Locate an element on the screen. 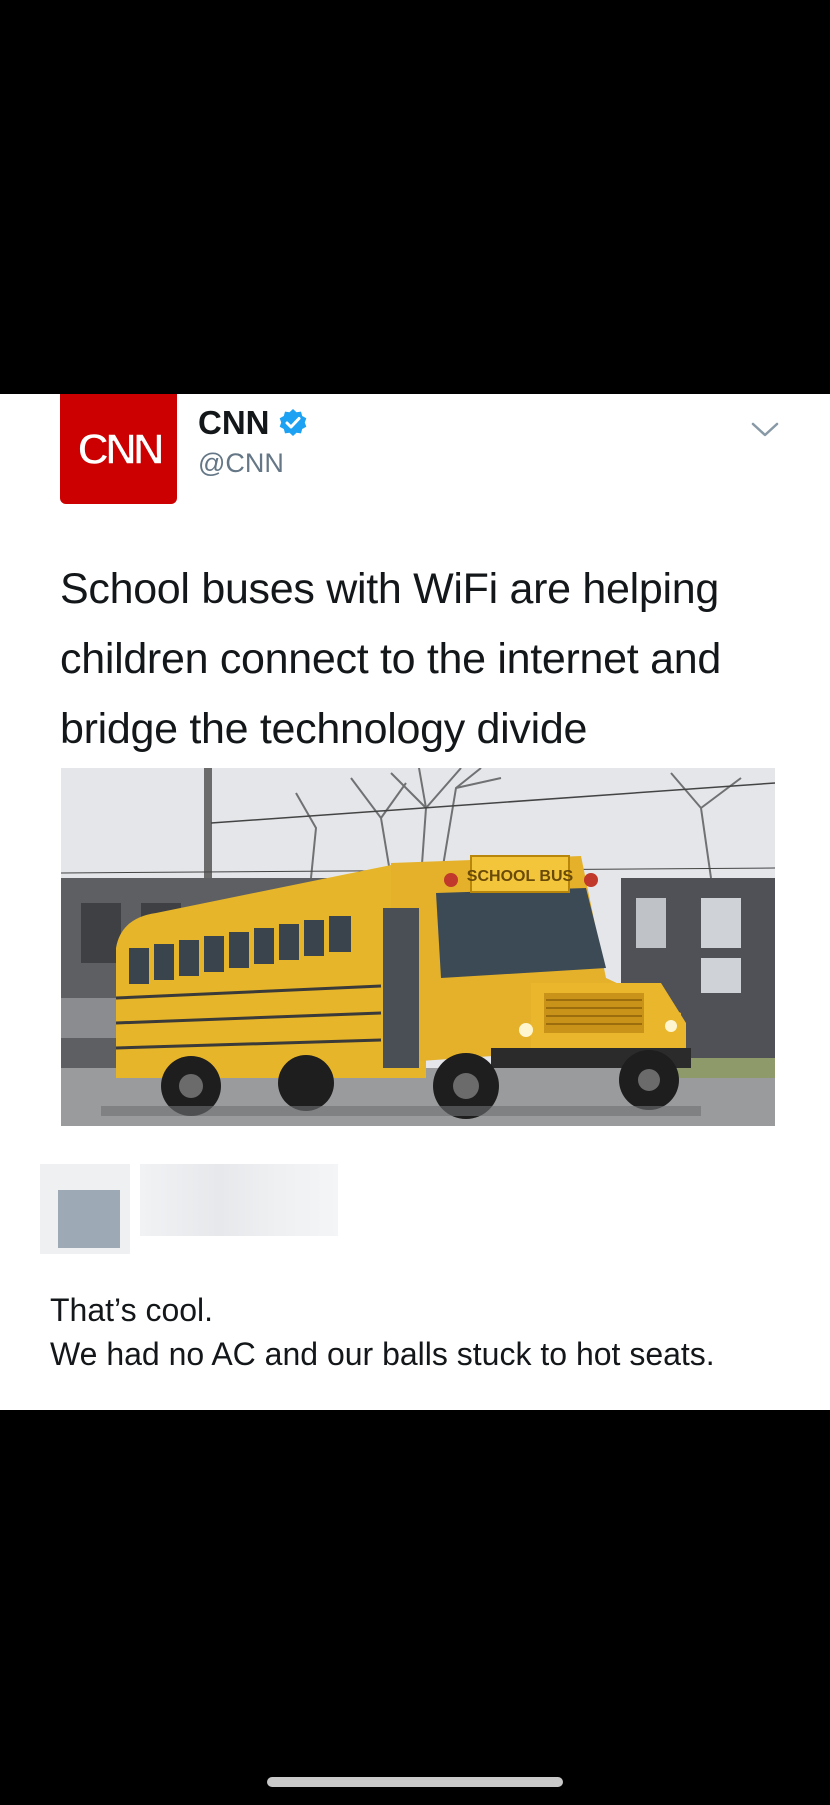 The height and width of the screenshot is (1805, 830). account-name: CNN is located at coordinates (234, 423).